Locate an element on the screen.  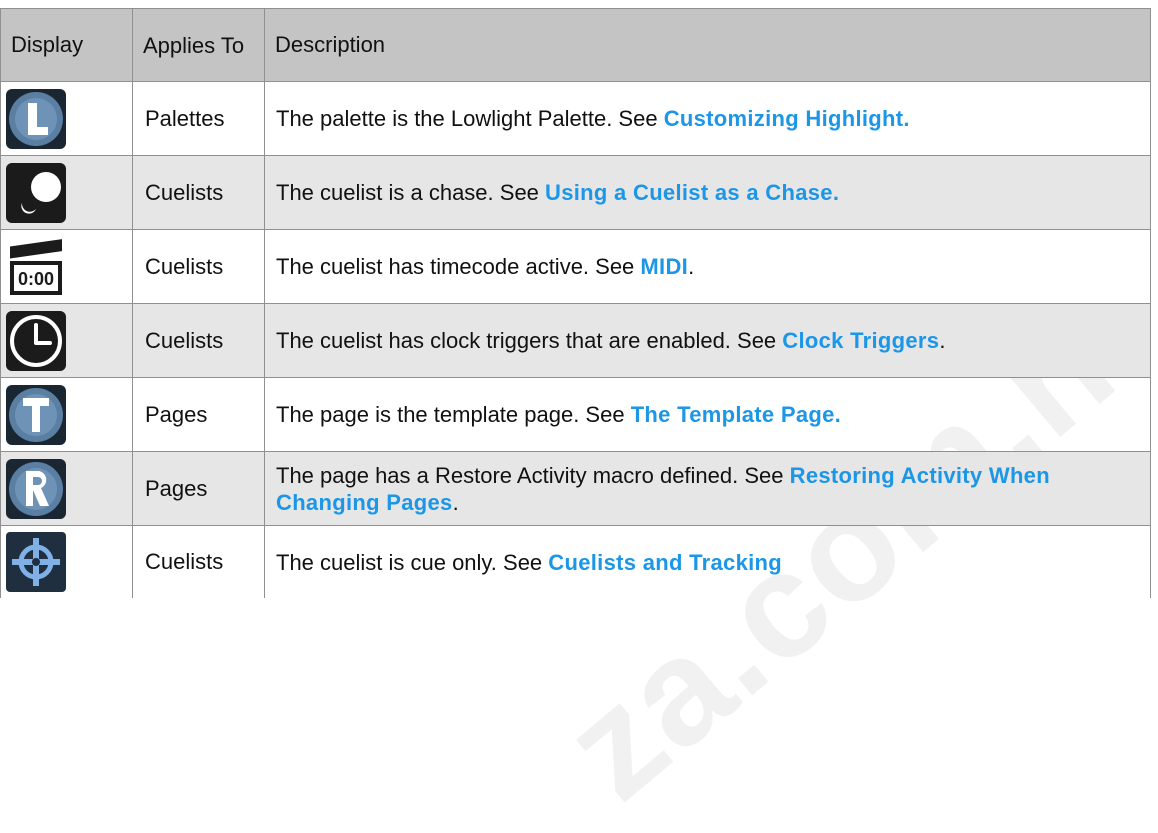
header-display: Display is located at coordinates (66, 45).